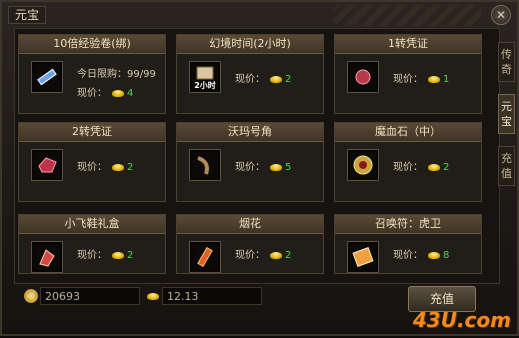 The image size is (519, 338). I want to click on item-price: 现价： 5, so click(263, 168).